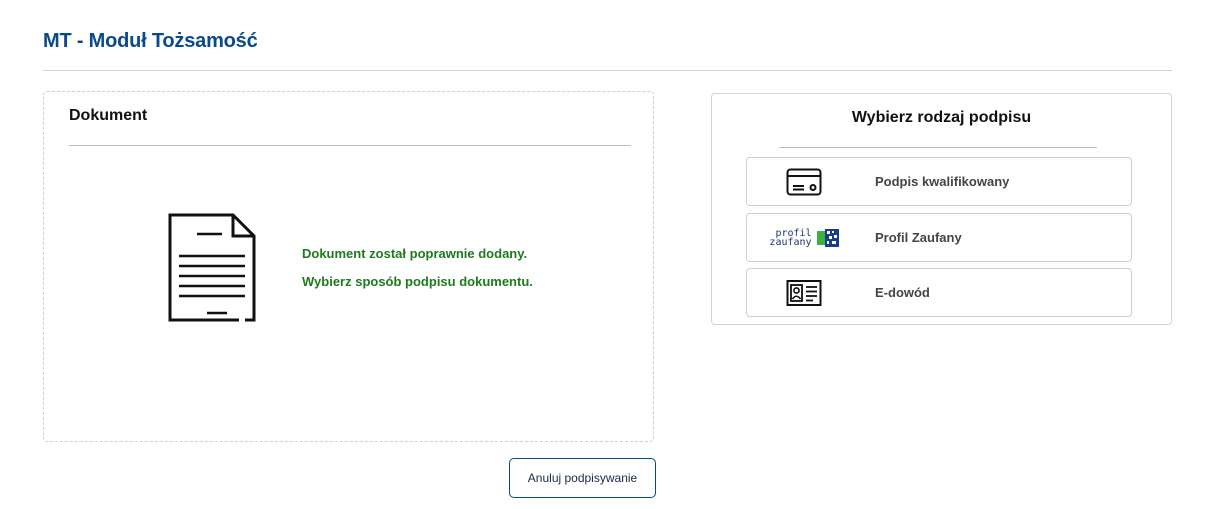 This screenshot has width=1215, height=509. What do you see at coordinates (941, 117) in the screenshot?
I see `signature-panel-title: Wybierz rodzaj podpisu` at bounding box center [941, 117].